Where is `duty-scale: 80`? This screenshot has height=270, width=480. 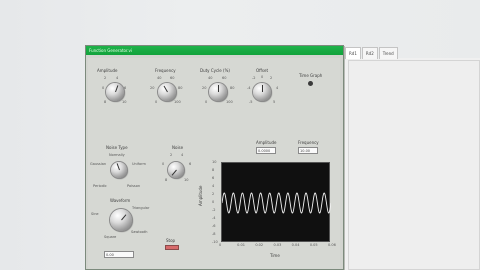
duty-scale: 80 is located at coordinates (232, 88).